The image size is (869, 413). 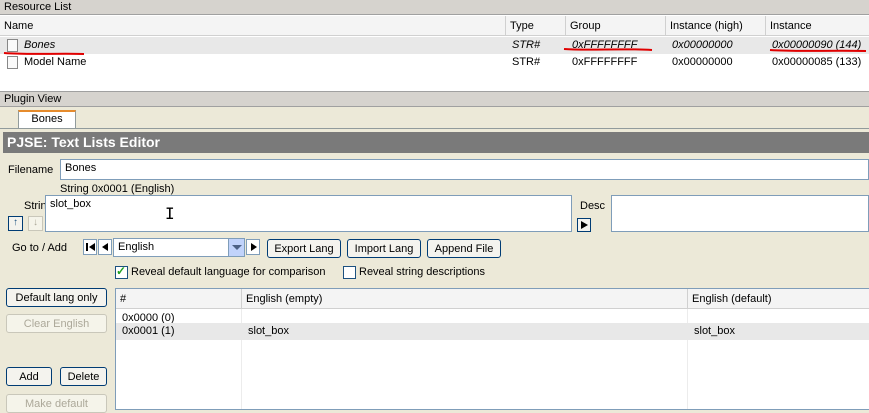 I want to click on checkmark-icon: ✓, so click(x=121, y=271).